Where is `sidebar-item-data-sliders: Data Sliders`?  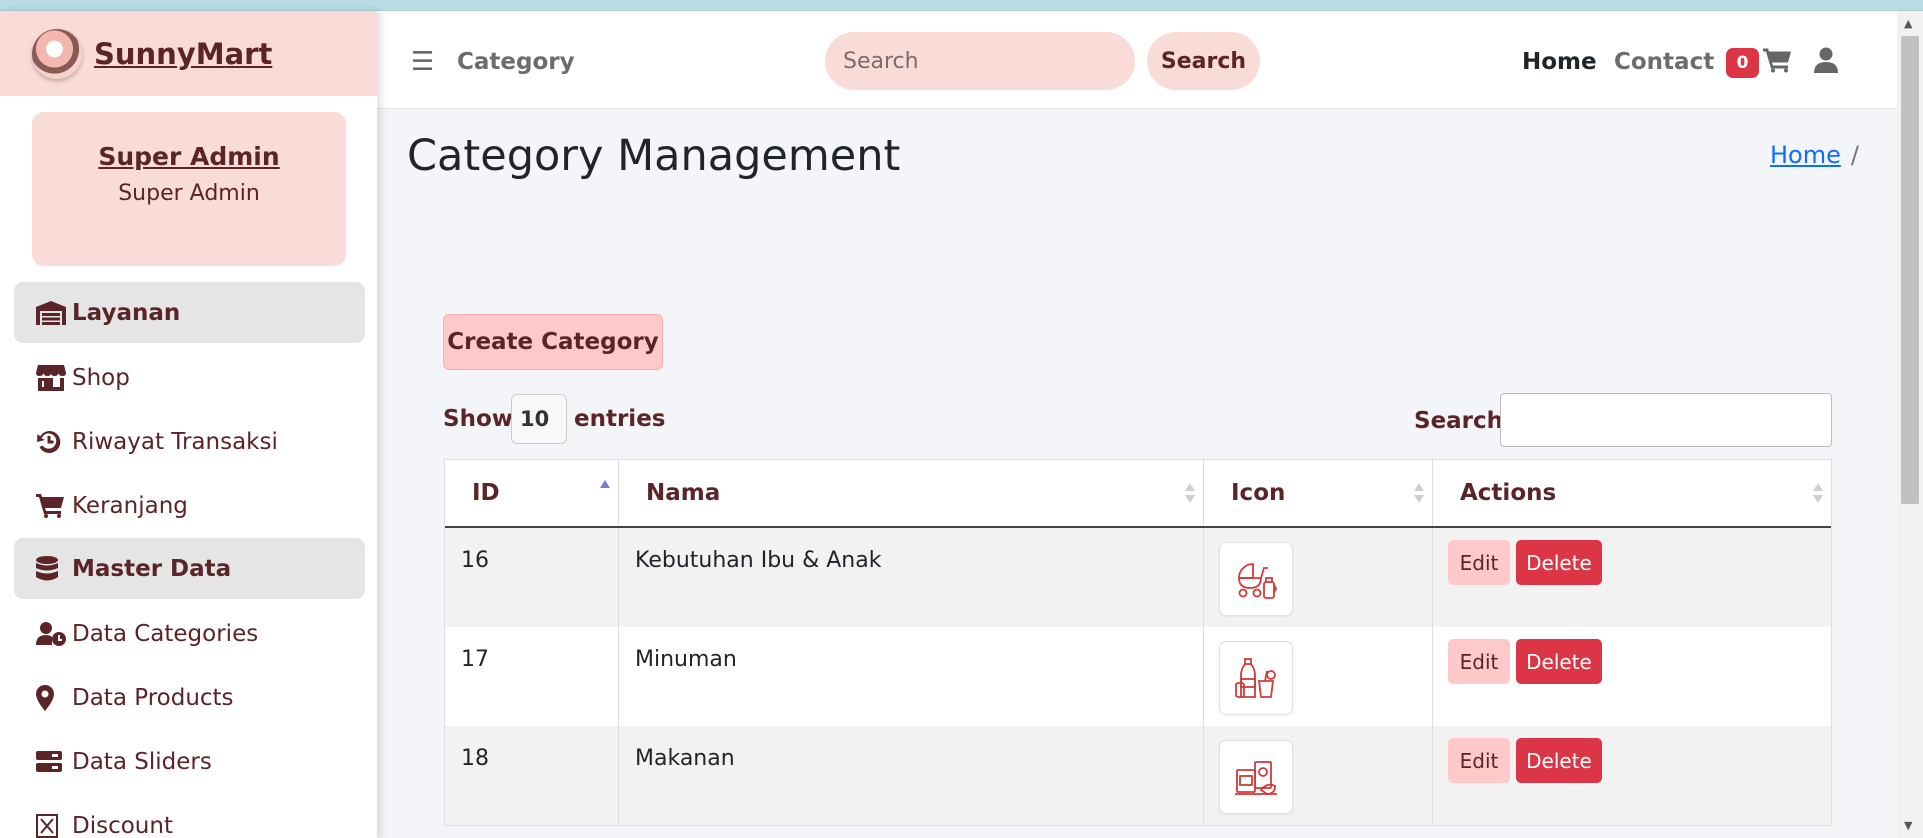 sidebar-item-data-sliders: Data Sliders is located at coordinates (189, 762).